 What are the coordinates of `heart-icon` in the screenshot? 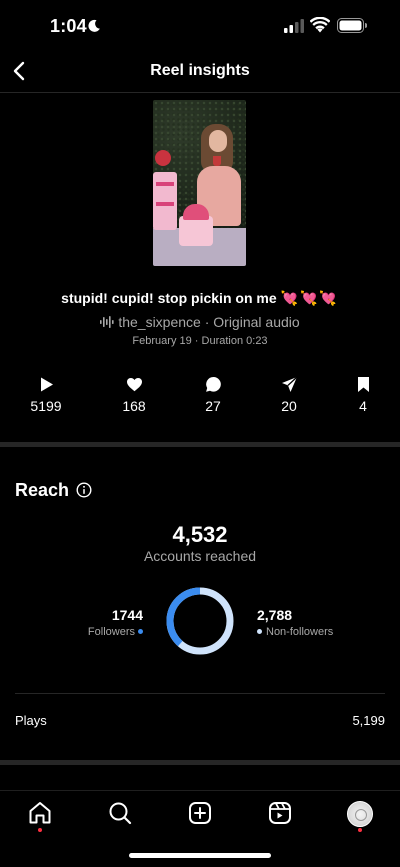 It's located at (134, 385).